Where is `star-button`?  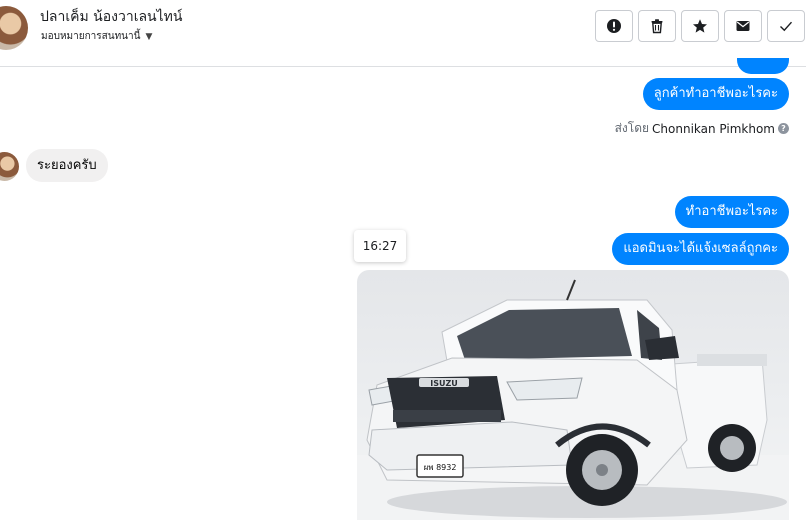 star-button is located at coordinates (700, 26).